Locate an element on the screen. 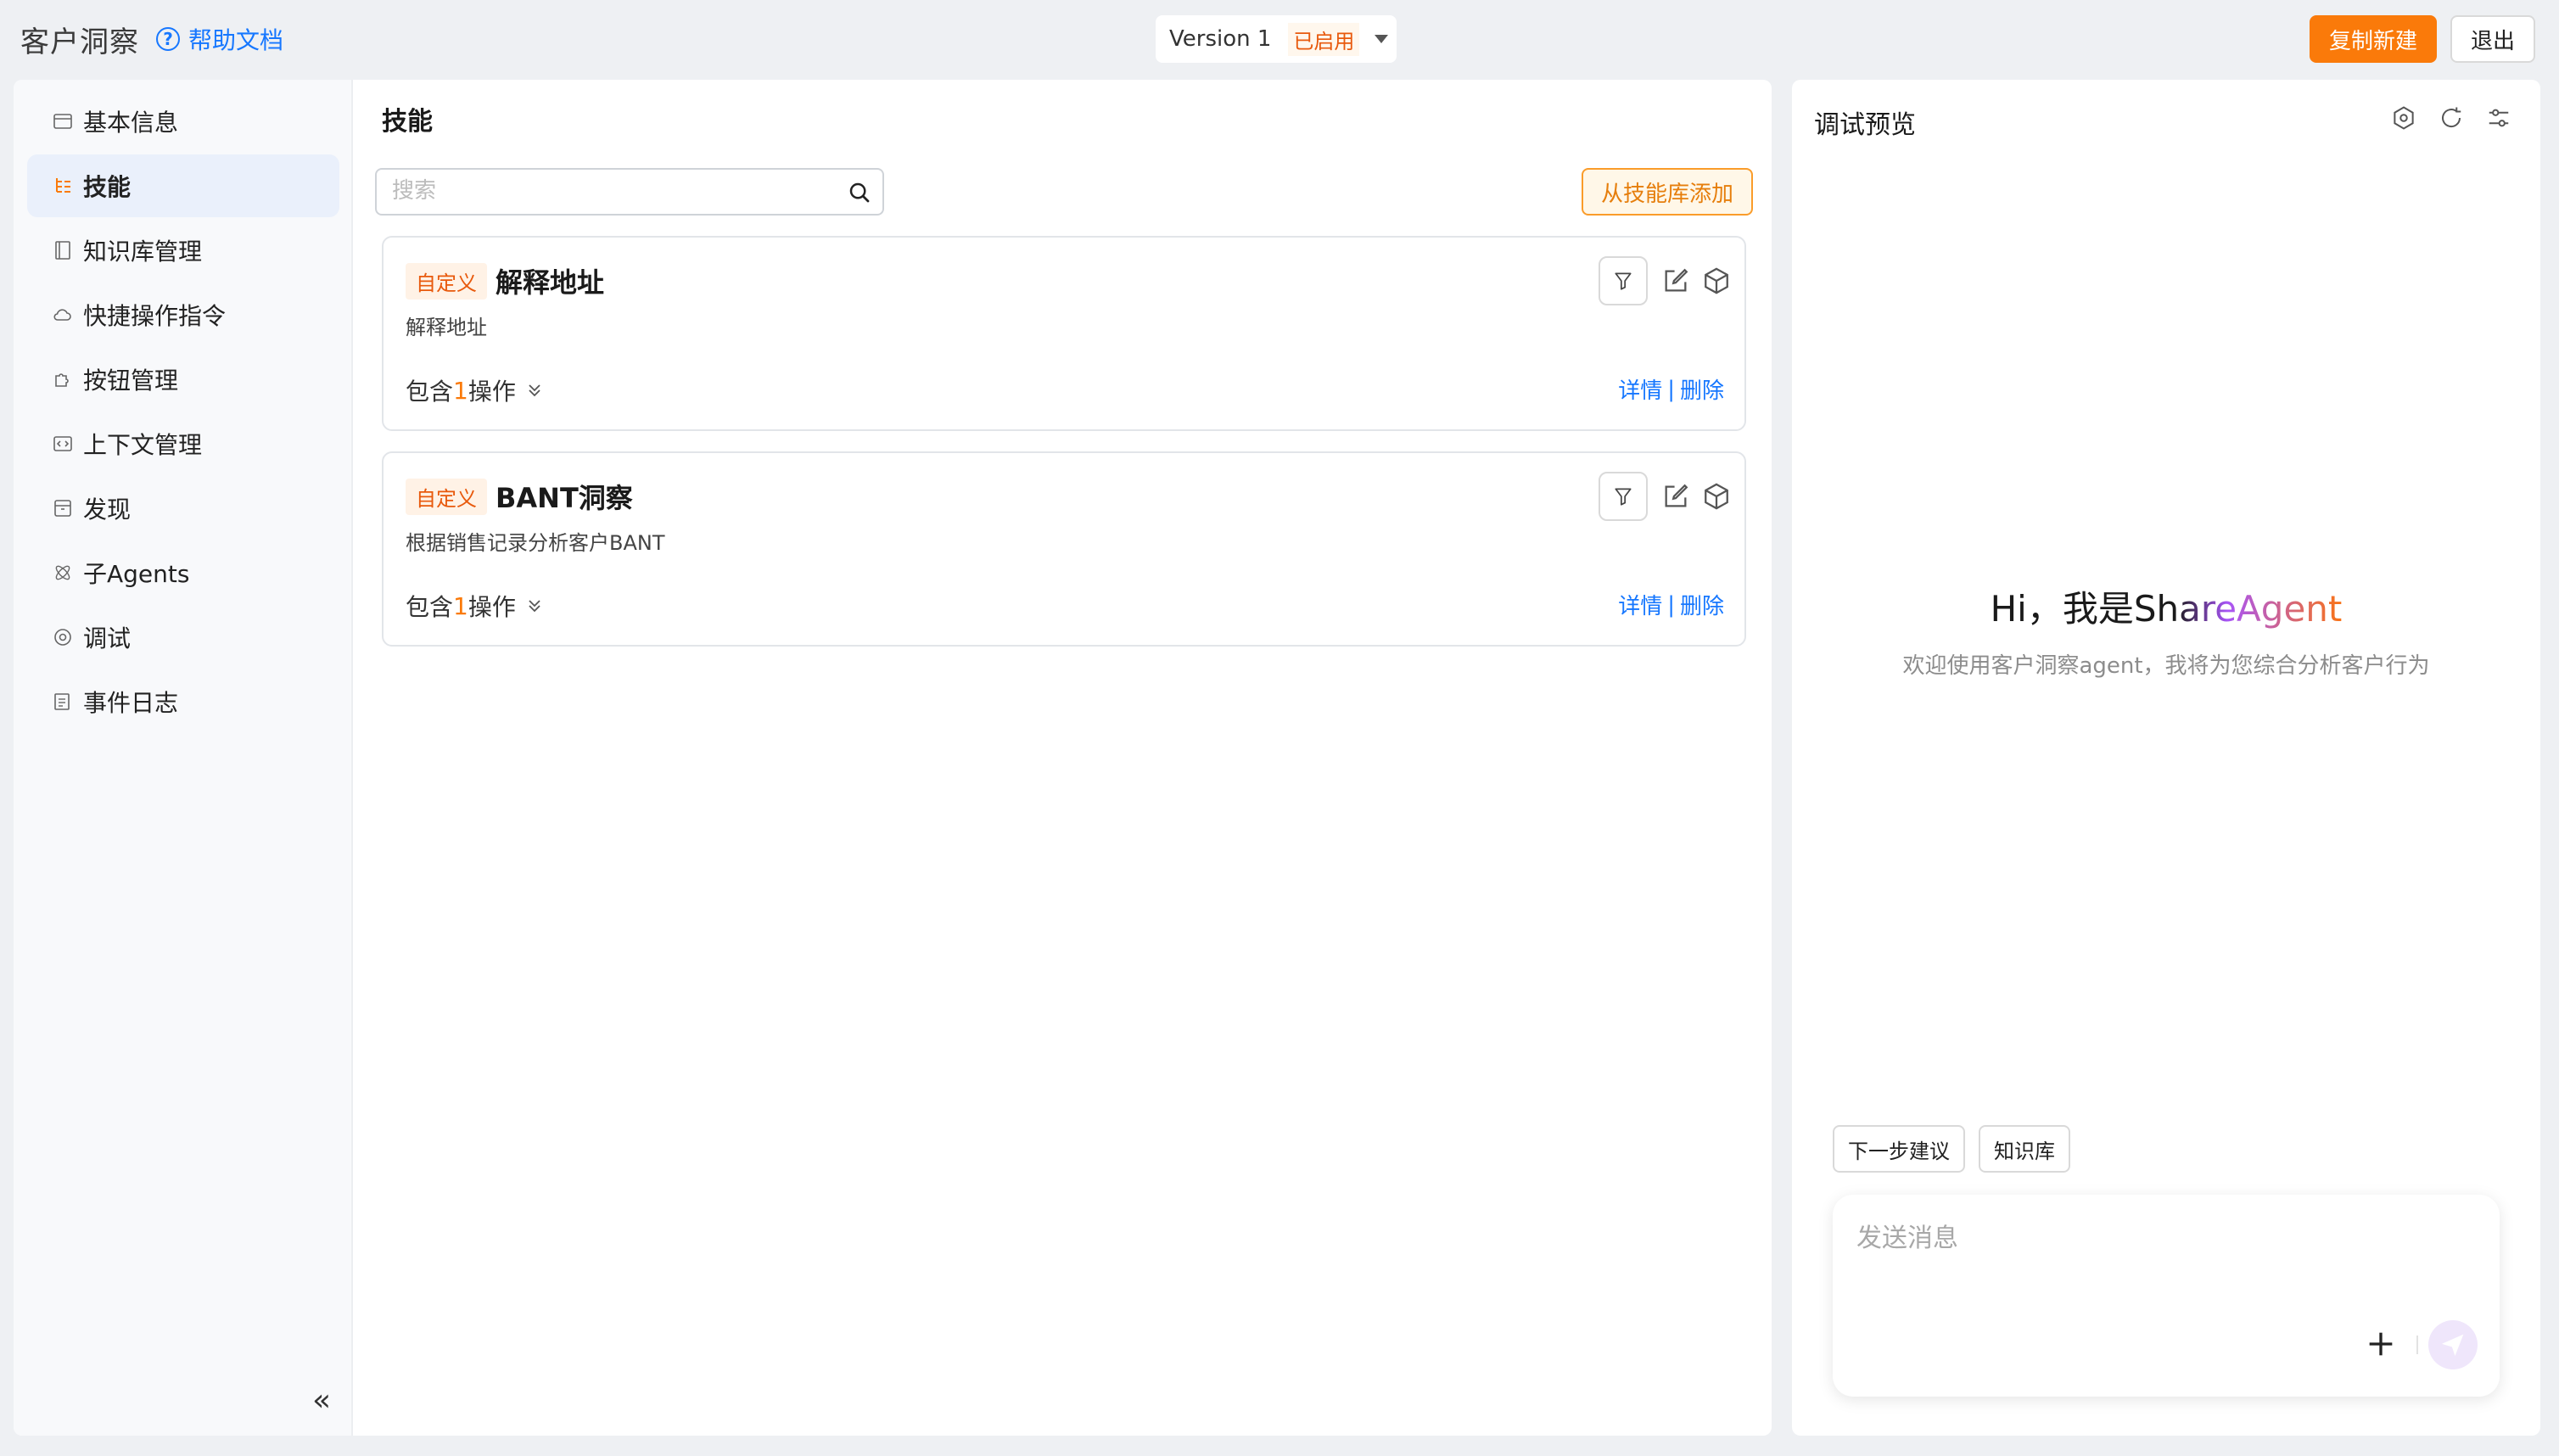  log-icon is located at coordinates (63, 702).